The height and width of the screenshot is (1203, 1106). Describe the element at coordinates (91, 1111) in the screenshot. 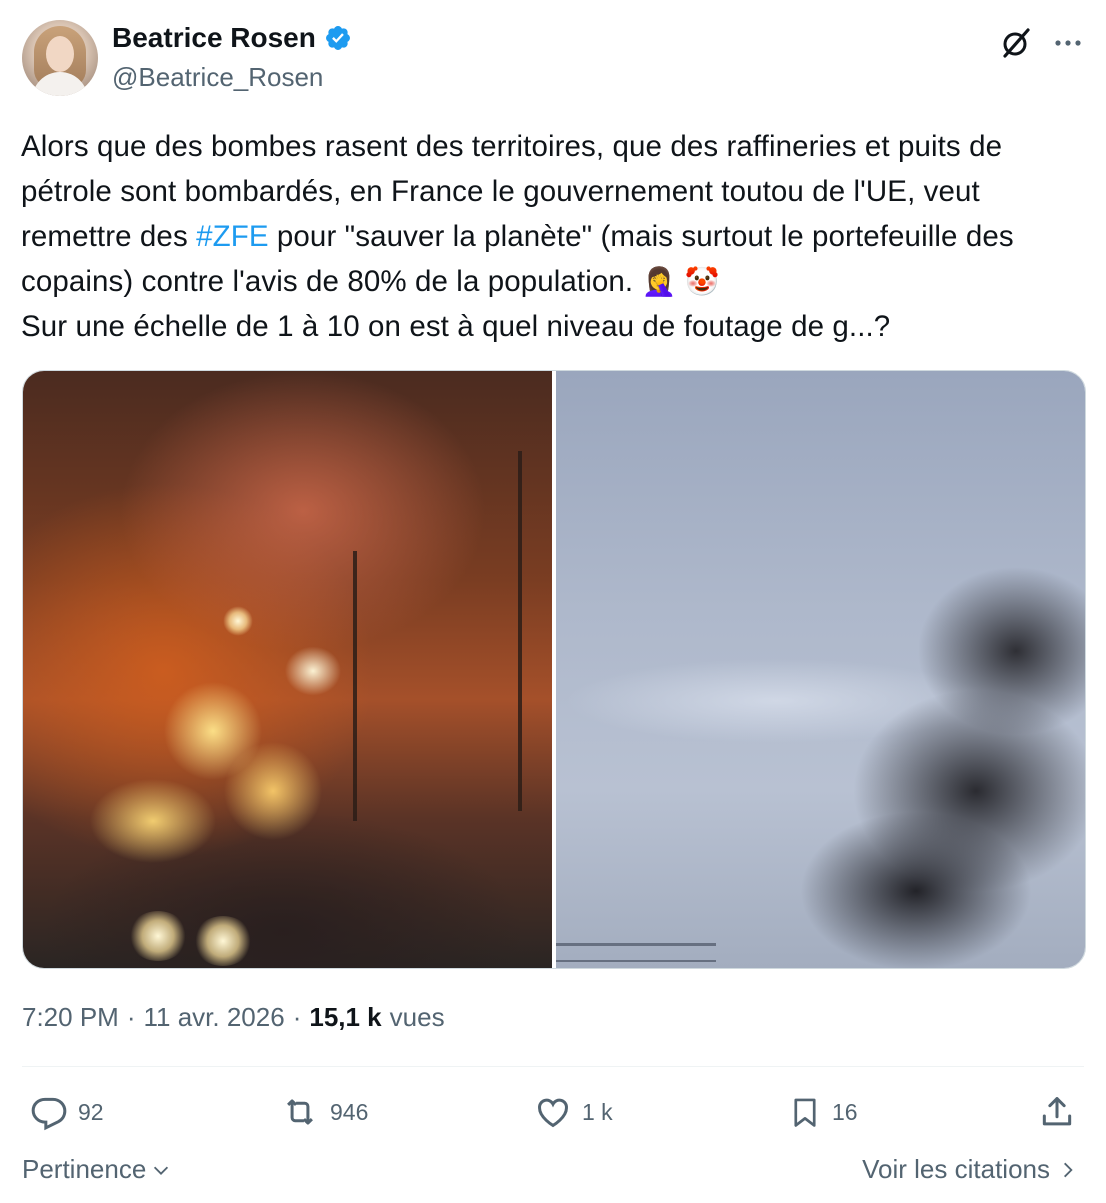

I see `reply-count: 92` at that location.